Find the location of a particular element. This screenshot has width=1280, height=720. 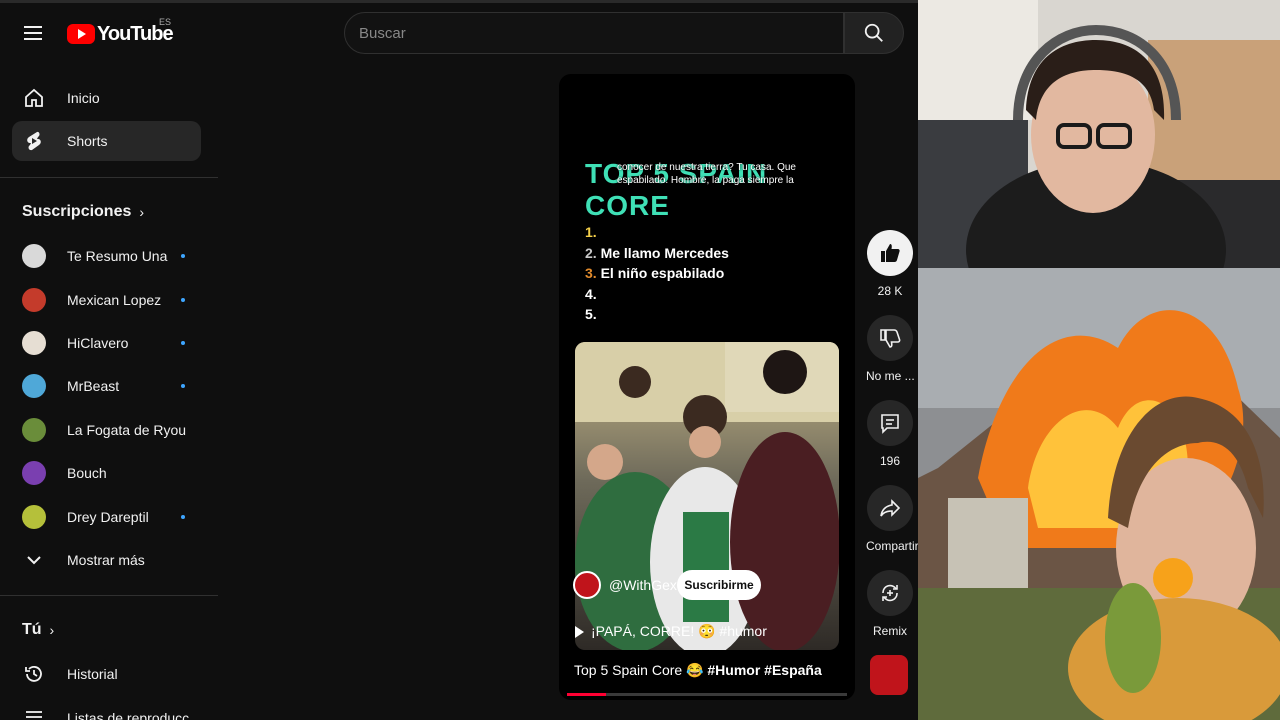

rank-number: 4. is located at coordinates (591, 293).